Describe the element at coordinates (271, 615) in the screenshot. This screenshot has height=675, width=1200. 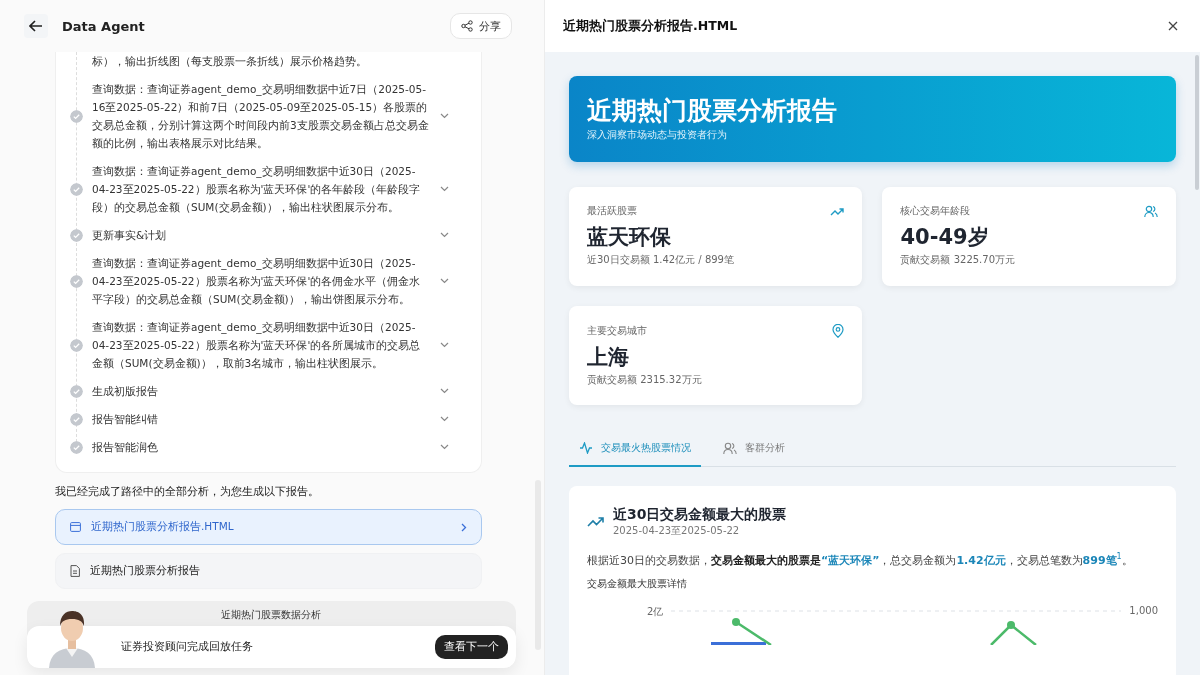
I see `replay-title: 近期热门股票数据分析` at that location.